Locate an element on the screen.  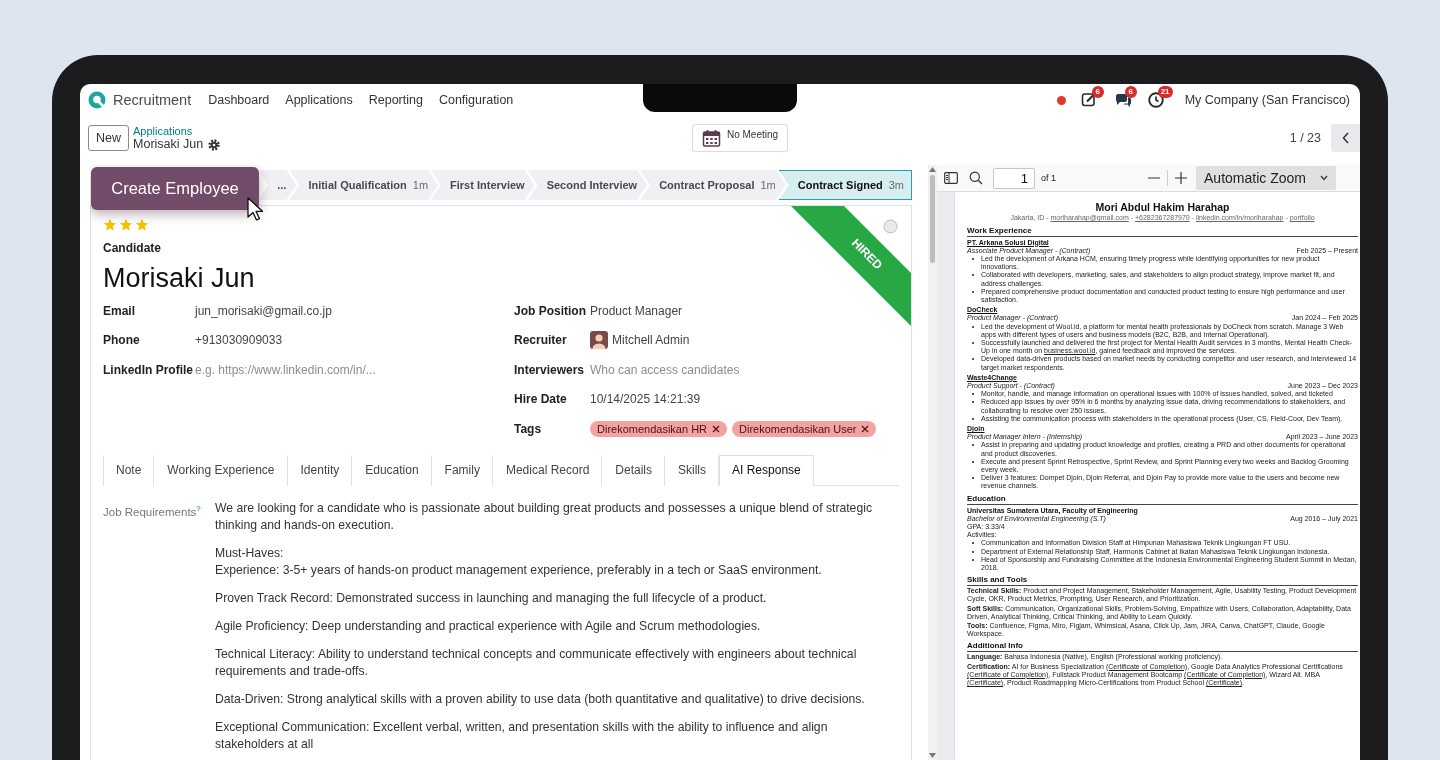
requirement-text: Experience: 3-5+ years of hands-on product management experience, preferably in a tech or SaaS environment. is located at coordinates (519, 570).